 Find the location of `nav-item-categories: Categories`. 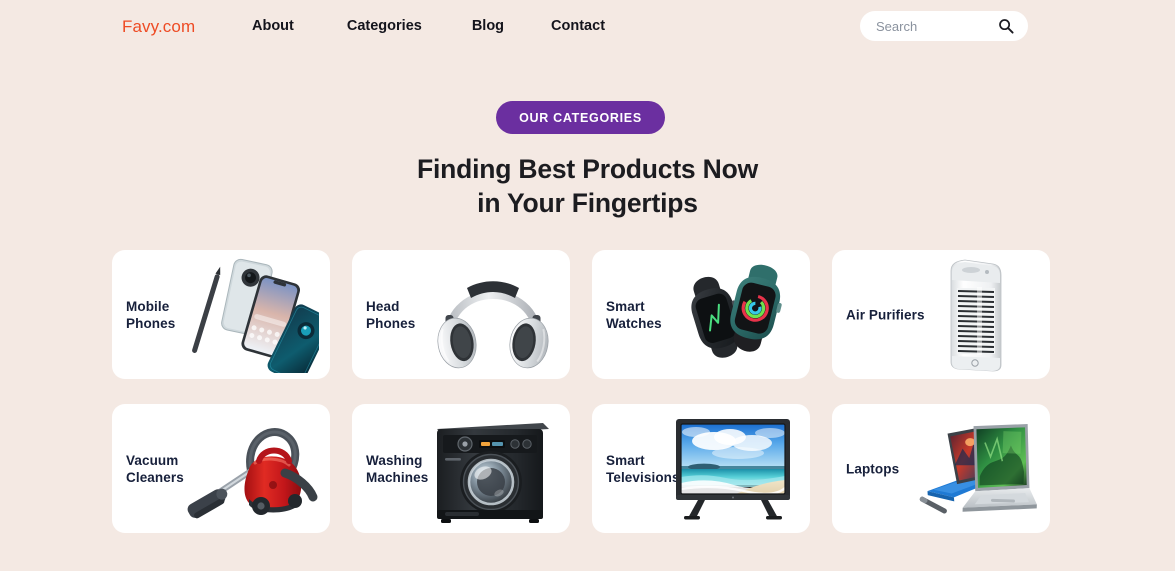

nav-item-categories: Categories is located at coordinates (384, 26).